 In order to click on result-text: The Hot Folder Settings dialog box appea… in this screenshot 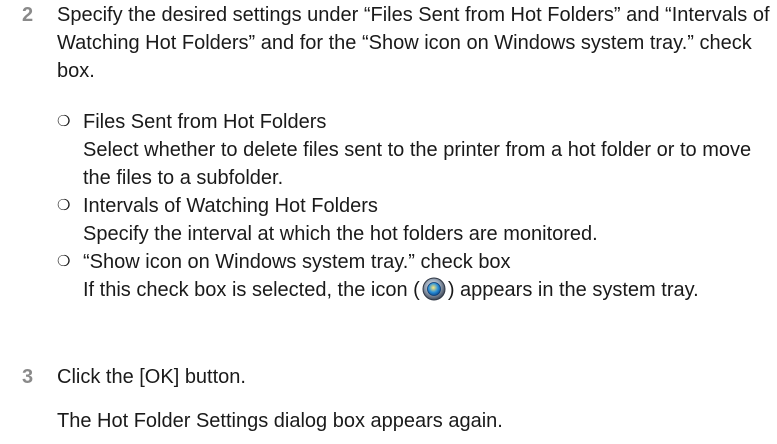, I will do `click(280, 421)`.